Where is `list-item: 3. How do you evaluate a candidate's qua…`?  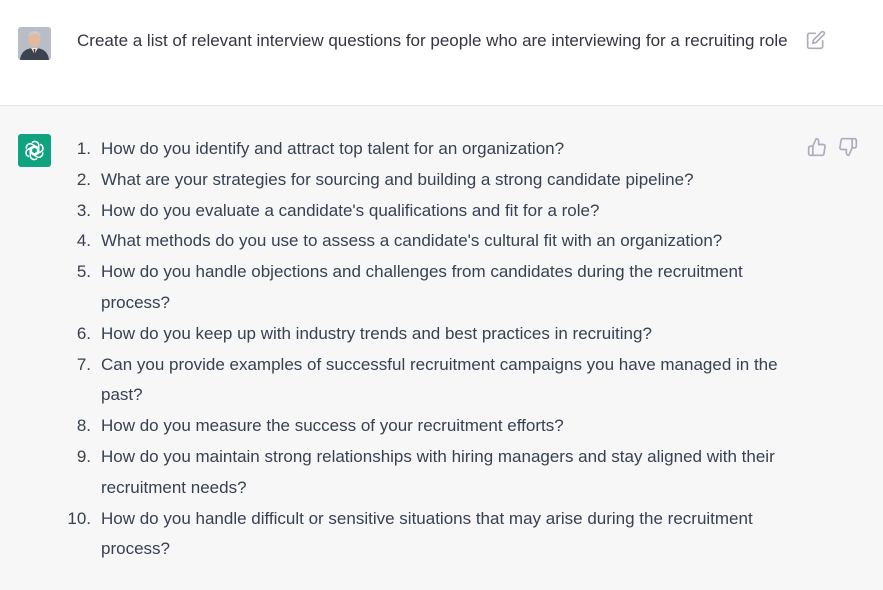 list-item: 3. How do you evaluate a candidate's qua… is located at coordinates (432, 211).